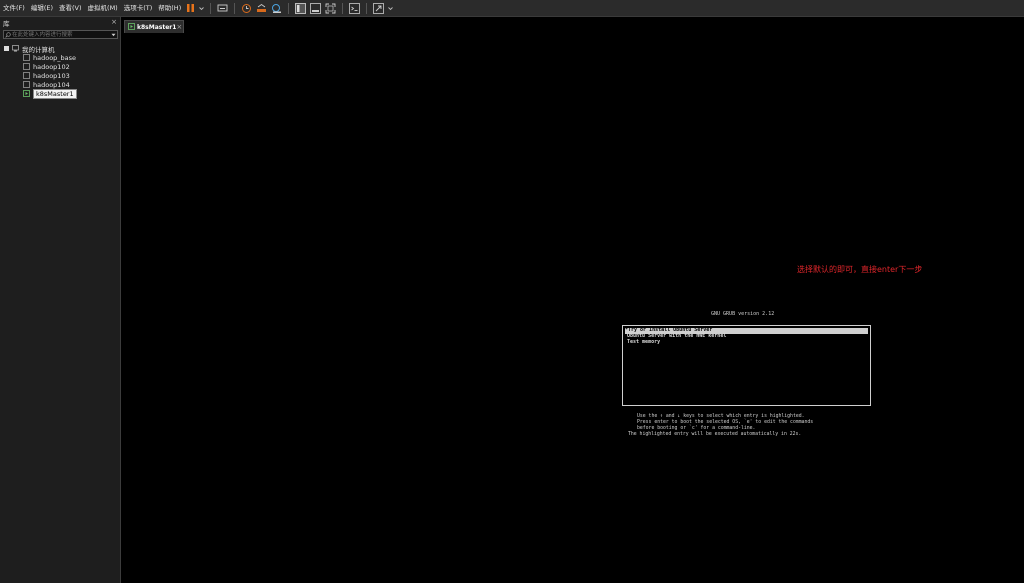  What do you see at coordinates (179, 27) in the screenshot?
I see `tab-close-button: ×` at bounding box center [179, 27].